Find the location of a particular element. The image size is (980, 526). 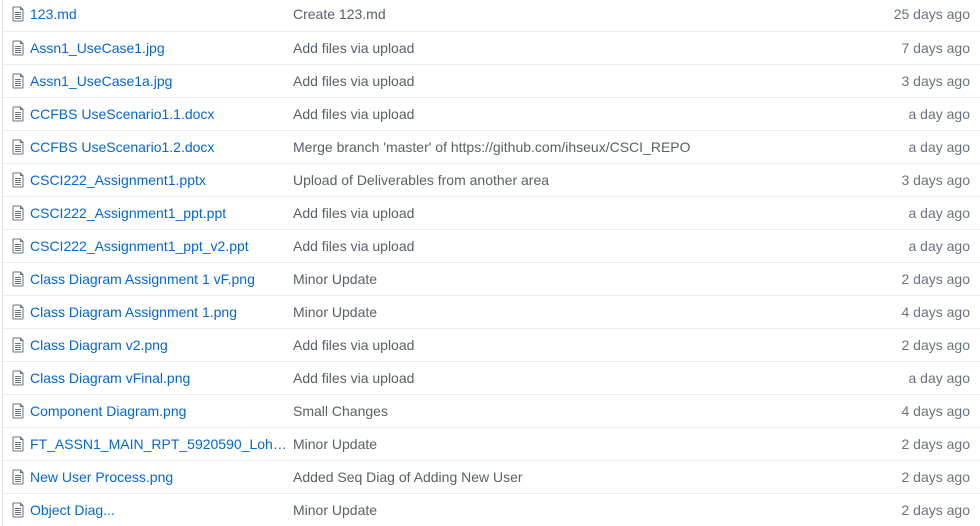

commit-message-link: Upload of Deliverables from another area is located at coordinates (553, 180).